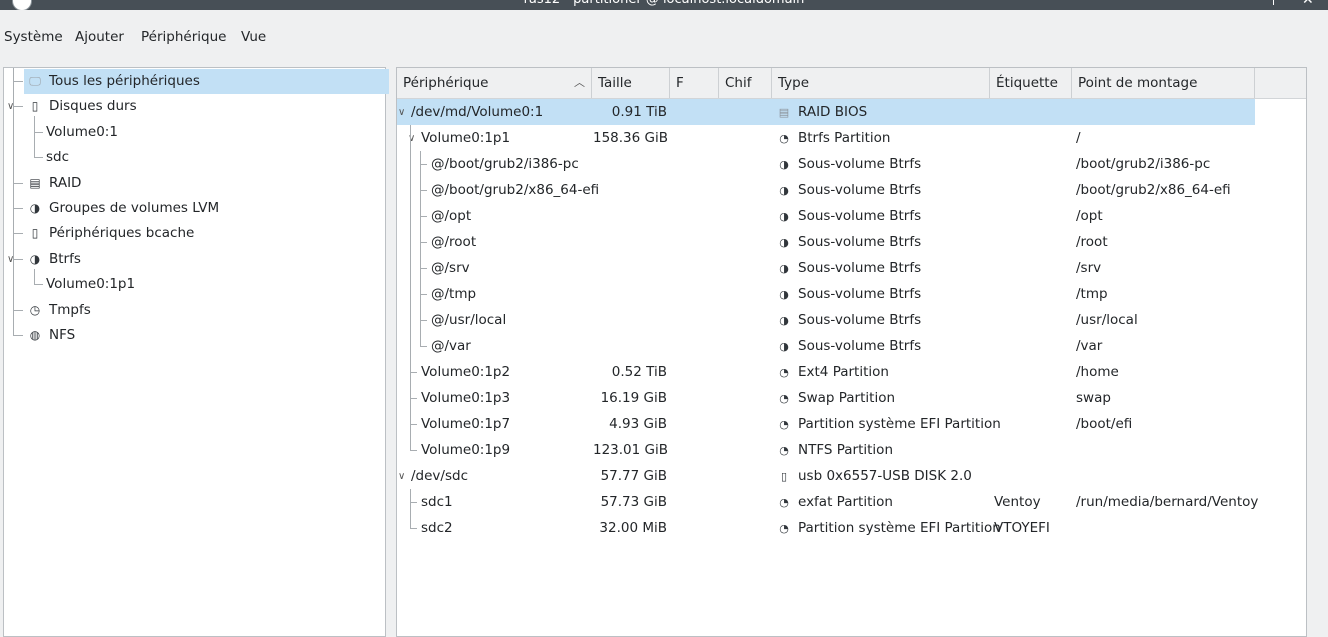 The image size is (1328, 637). I want to click on cell-type: Btrfs Partition, so click(844, 138).